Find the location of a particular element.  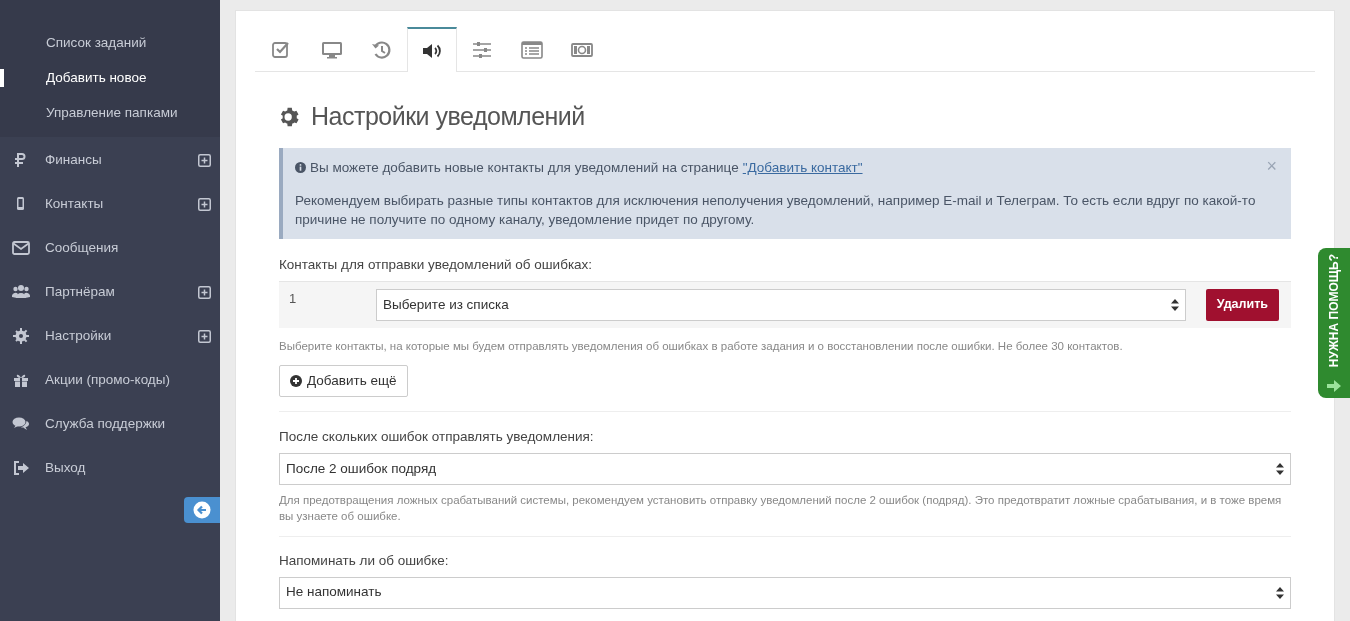

tab is located at coordinates (432, 49).